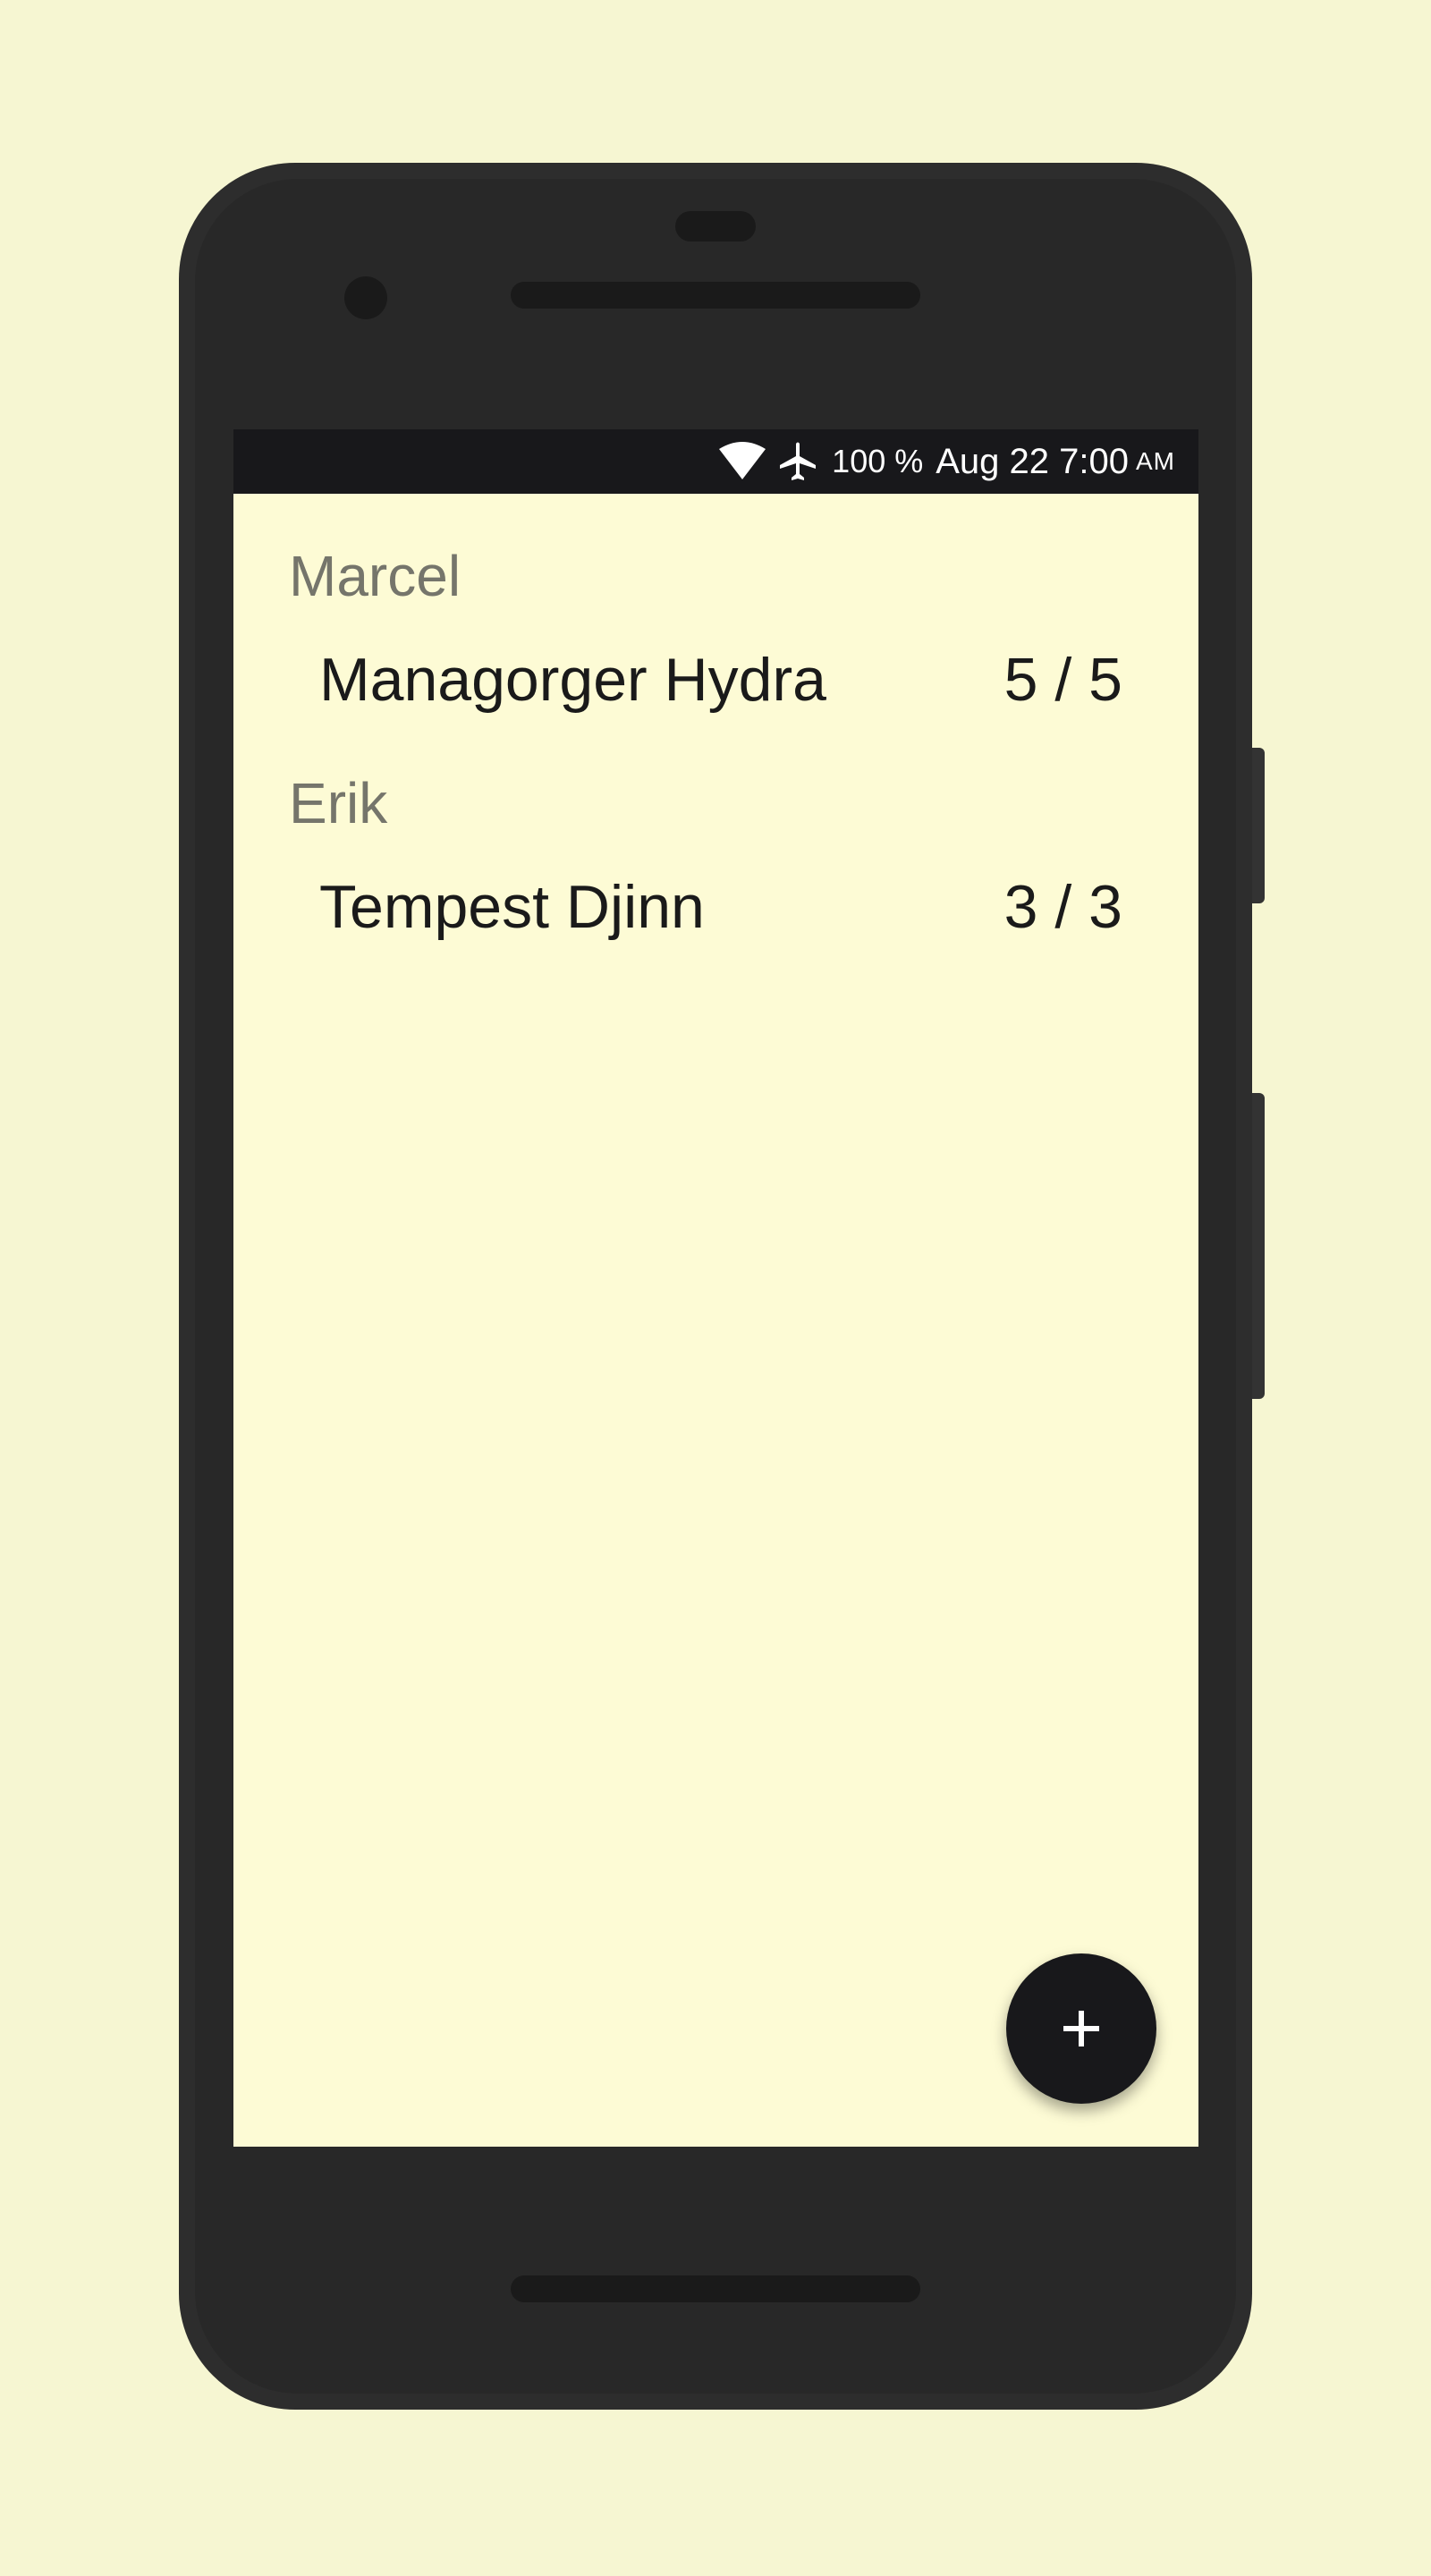  I want to click on bottom-speaker, so click(716, 2288).